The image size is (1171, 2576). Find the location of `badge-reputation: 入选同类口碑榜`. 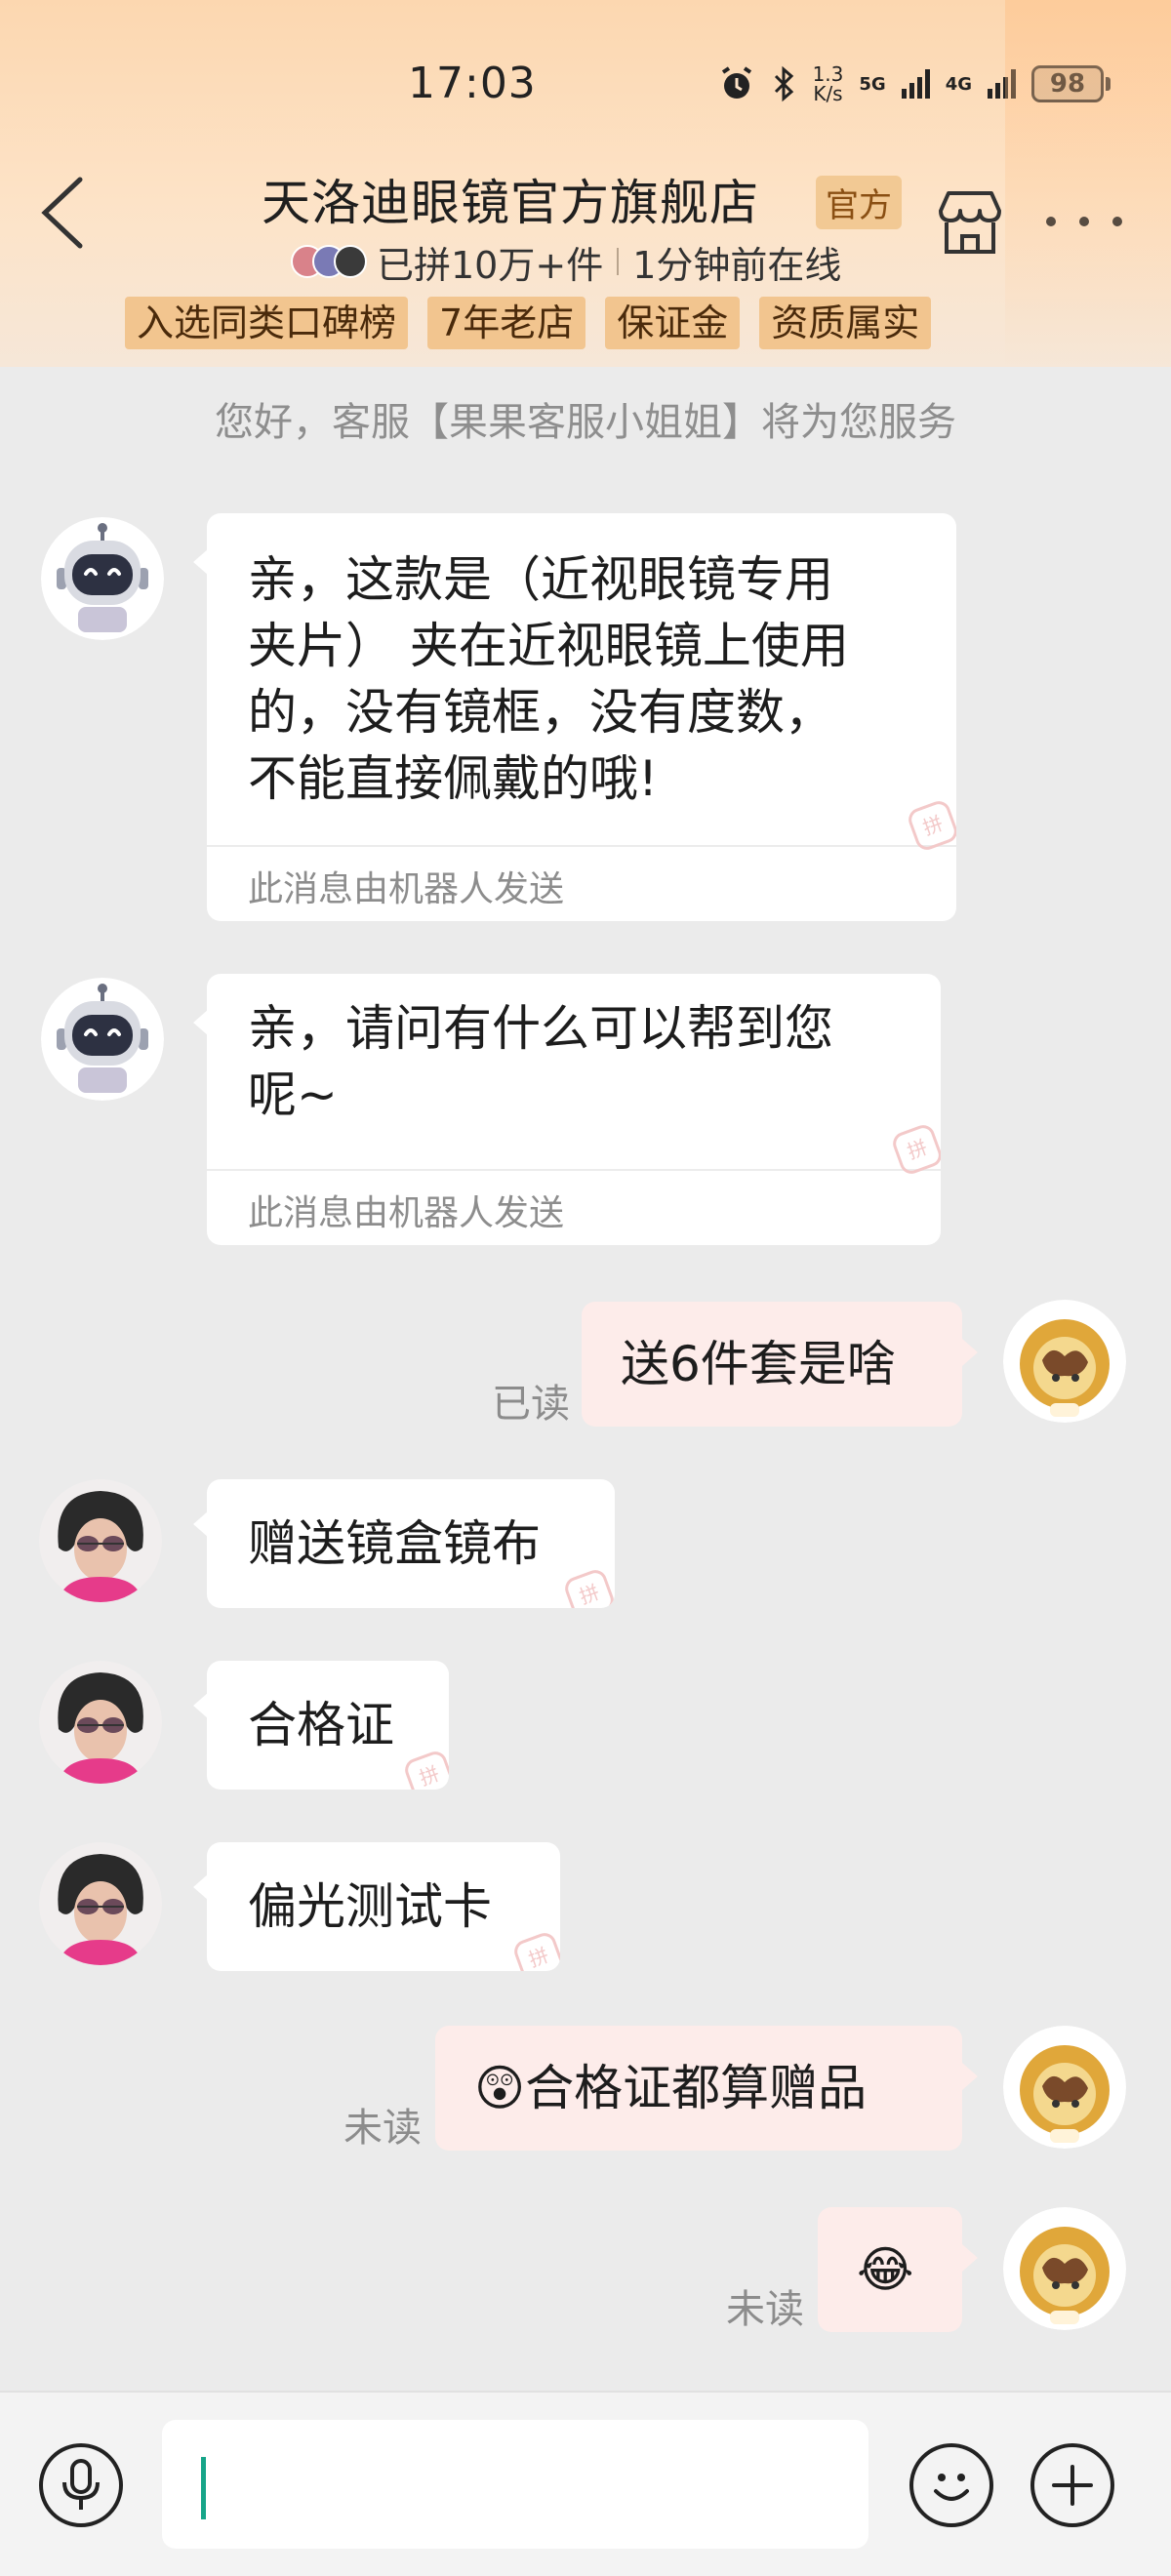

badge-reputation: 入选同类口碑榜 is located at coordinates (267, 323).